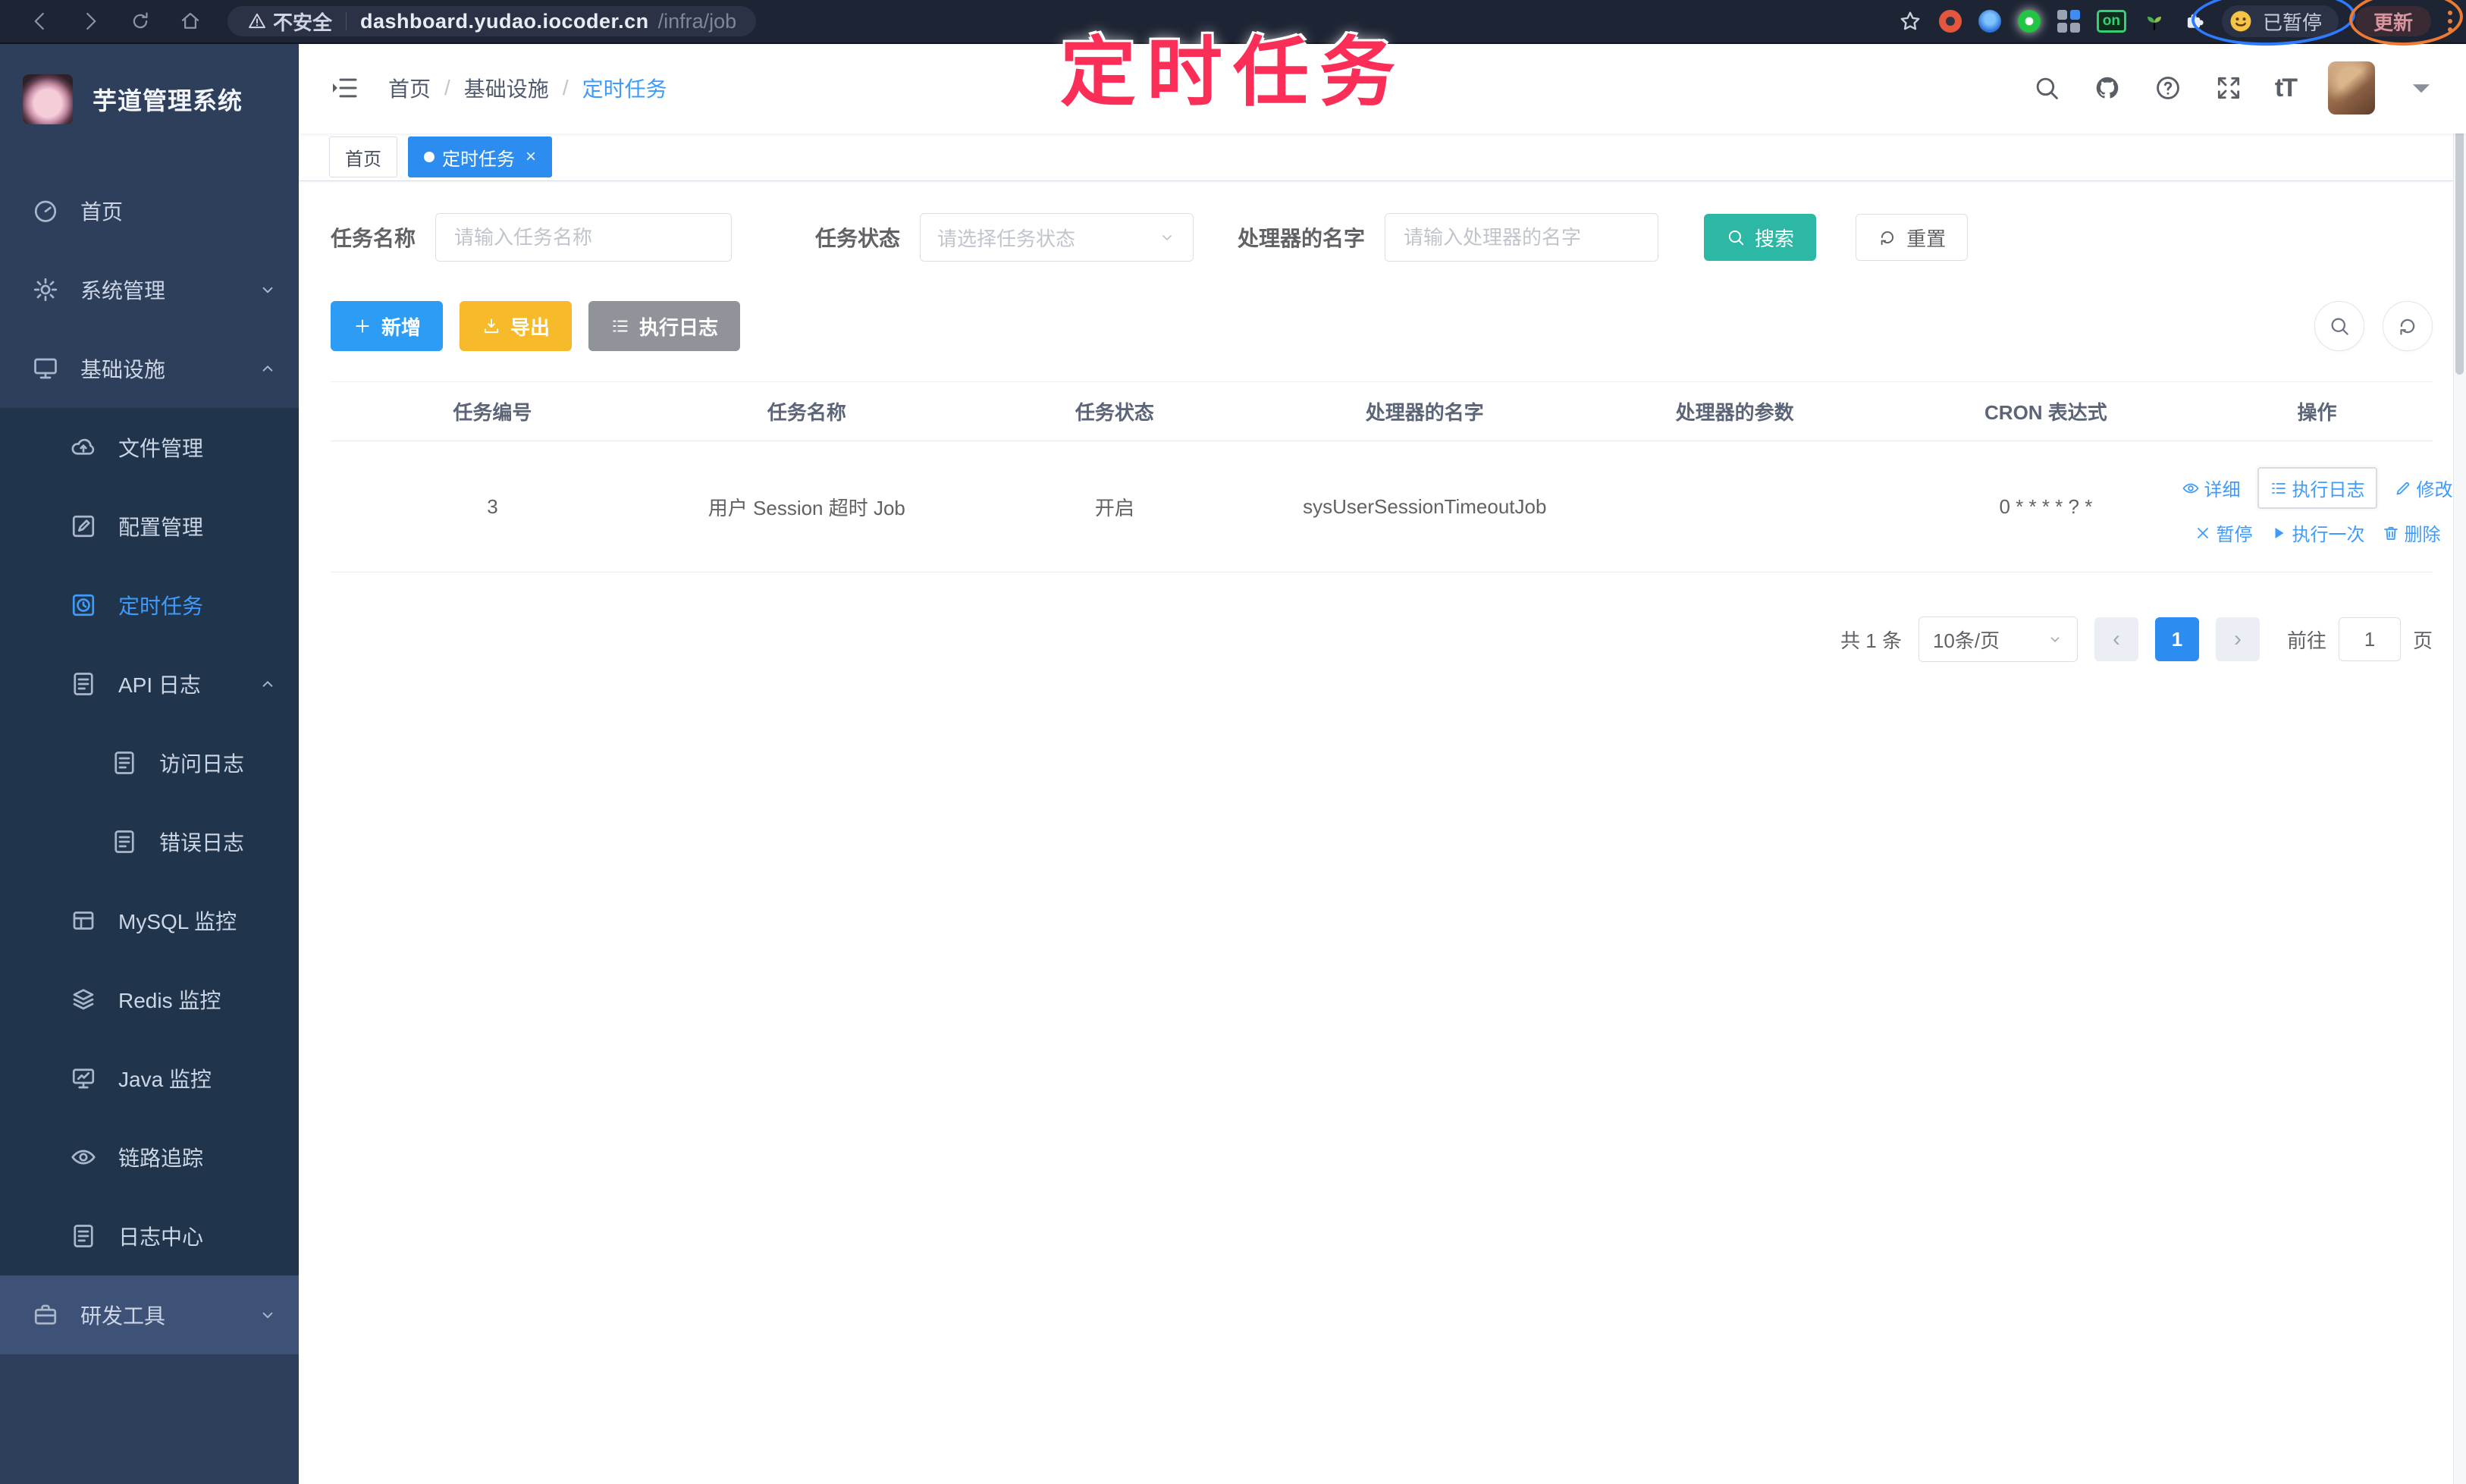 The width and height of the screenshot is (2466, 1484). Describe the element at coordinates (149, 369) in the screenshot. I see `sidebar-item-infra: 基础设施` at that location.